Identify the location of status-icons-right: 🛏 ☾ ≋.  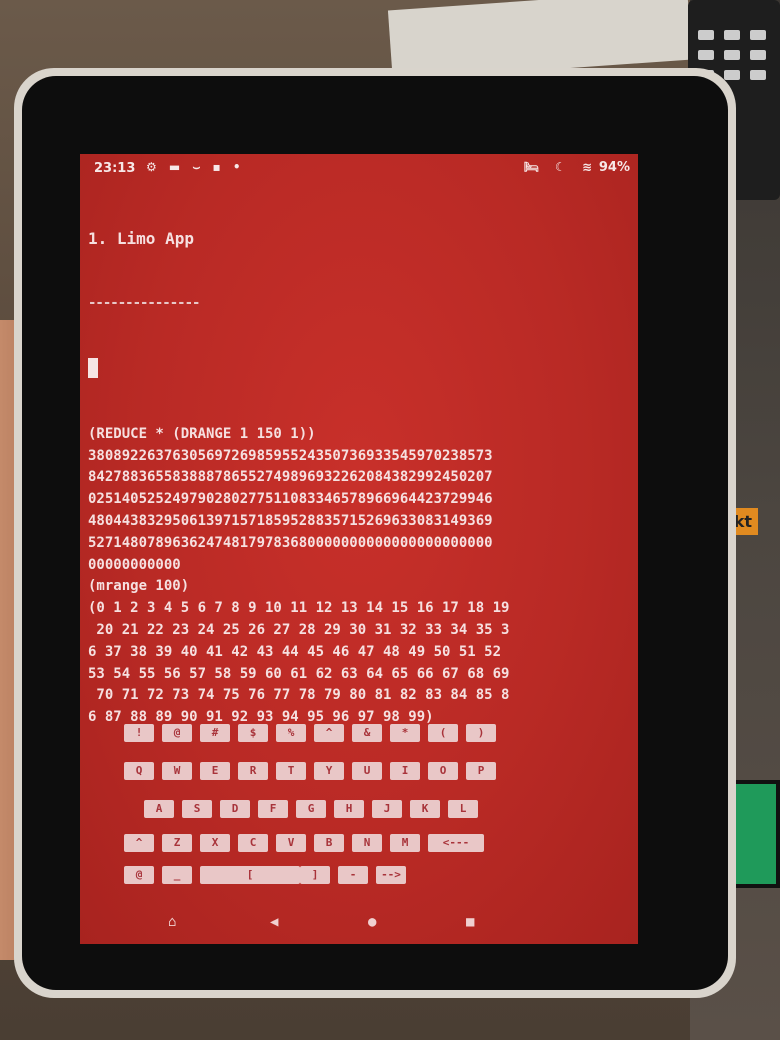
(560, 167).